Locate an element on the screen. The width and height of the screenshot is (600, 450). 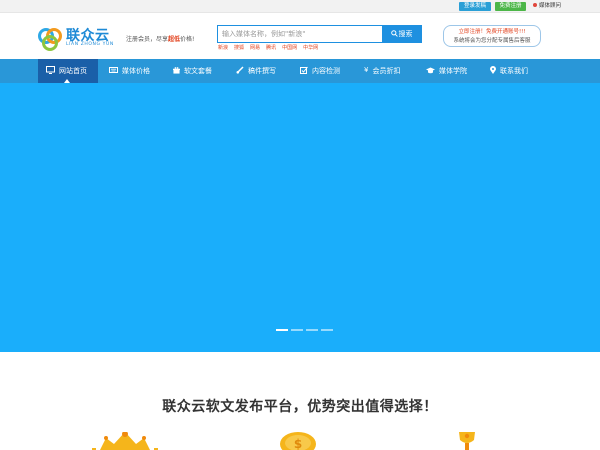
slogan-prefix: 注册会员，尽享 is located at coordinates (147, 39).